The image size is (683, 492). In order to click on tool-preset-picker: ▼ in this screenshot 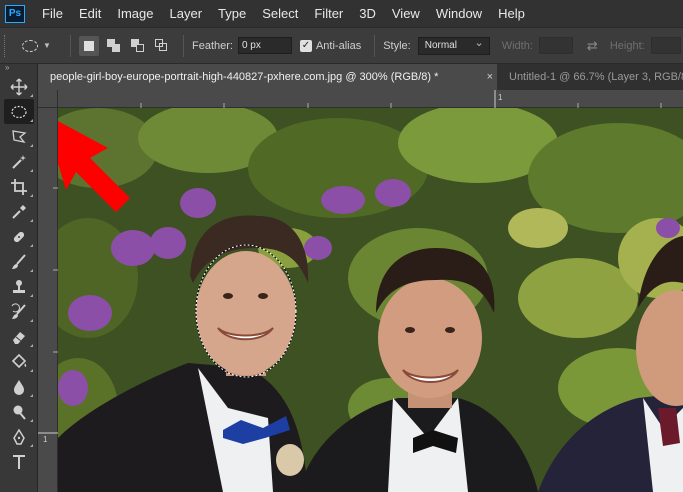, I will do `click(42, 45)`.